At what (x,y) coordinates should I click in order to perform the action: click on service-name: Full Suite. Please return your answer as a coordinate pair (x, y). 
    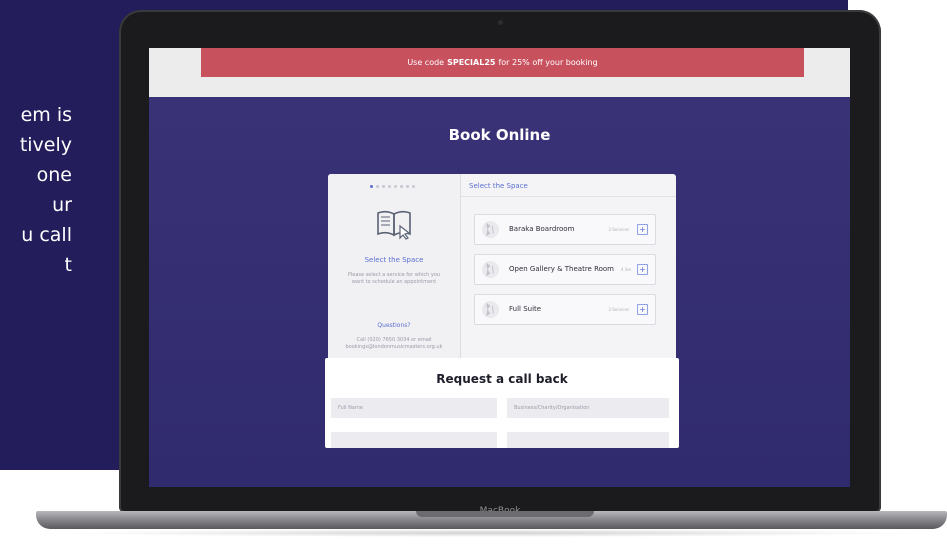
    Looking at the image, I should click on (525, 309).